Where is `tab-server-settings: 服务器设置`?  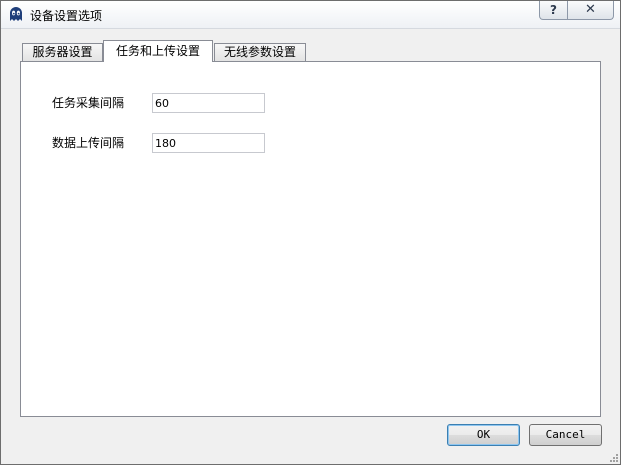
tab-server-settings: 服务器设置 is located at coordinates (62, 52).